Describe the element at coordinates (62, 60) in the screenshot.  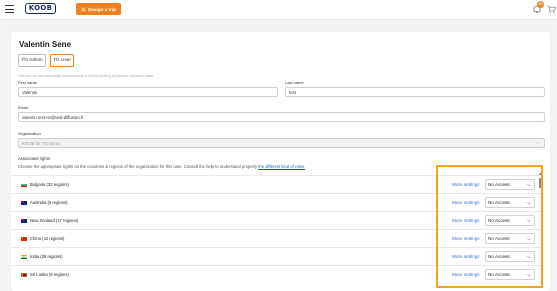
I see `role-to-user-button: TO User` at that location.